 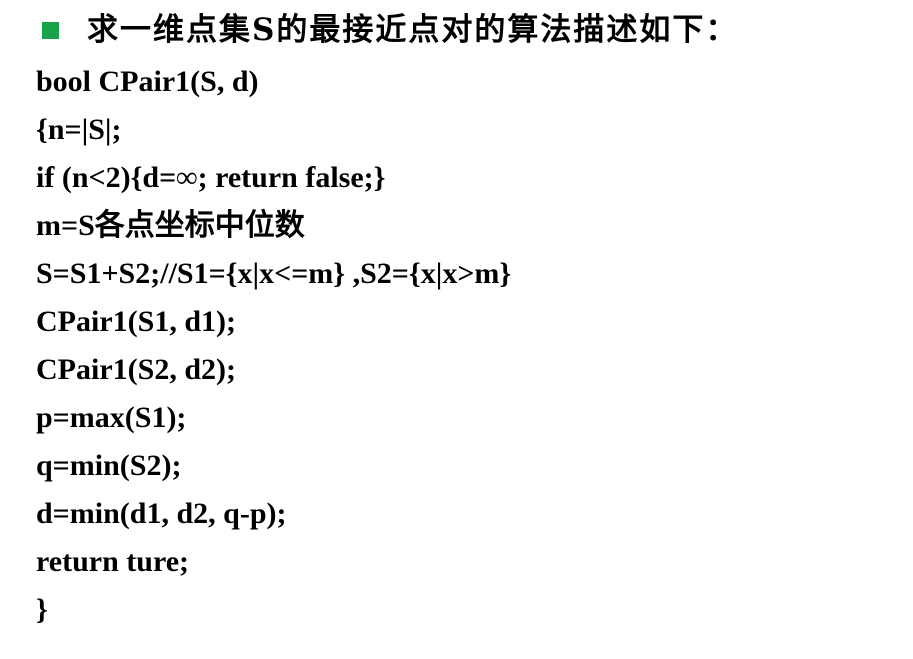 I want to click on code-line: }, so click(x=42, y=609).